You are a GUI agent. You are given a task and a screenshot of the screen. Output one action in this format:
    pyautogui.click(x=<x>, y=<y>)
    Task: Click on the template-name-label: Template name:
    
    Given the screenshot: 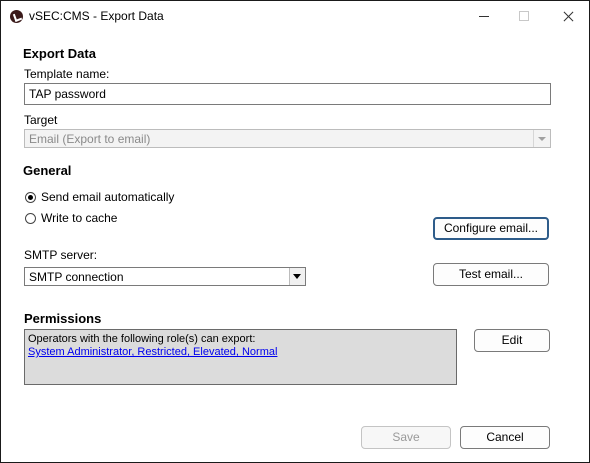 What is the action you would take?
    pyautogui.click(x=67, y=74)
    